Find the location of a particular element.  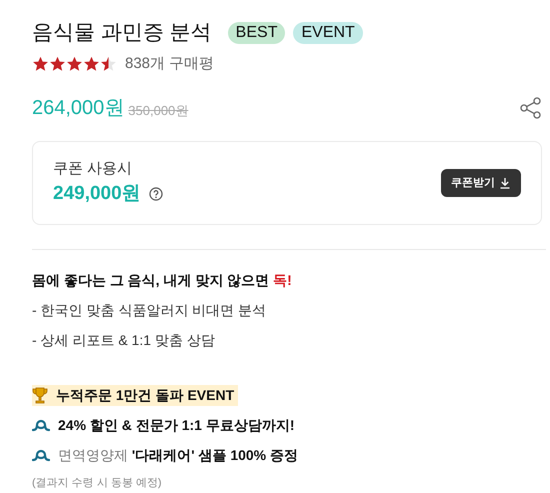

event-note: (결과지 수령 시 동봉 예정) is located at coordinates (97, 483).